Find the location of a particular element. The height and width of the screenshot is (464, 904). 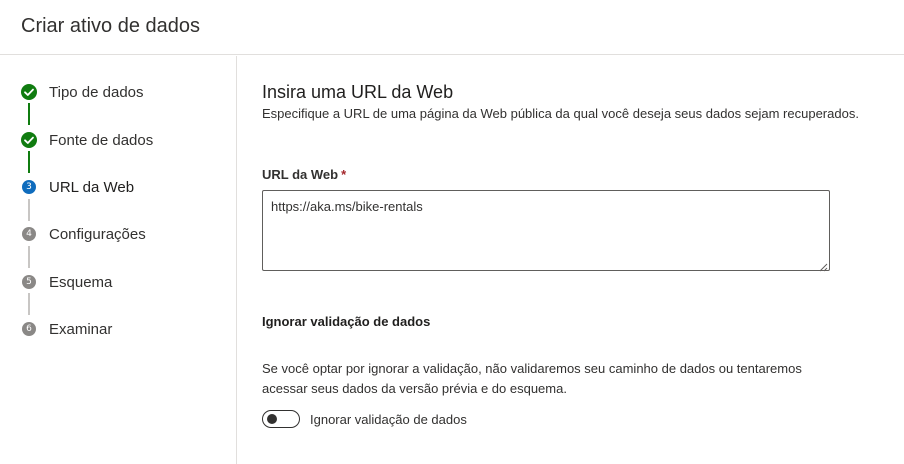

skip-validation-toggle is located at coordinates (281, 419).